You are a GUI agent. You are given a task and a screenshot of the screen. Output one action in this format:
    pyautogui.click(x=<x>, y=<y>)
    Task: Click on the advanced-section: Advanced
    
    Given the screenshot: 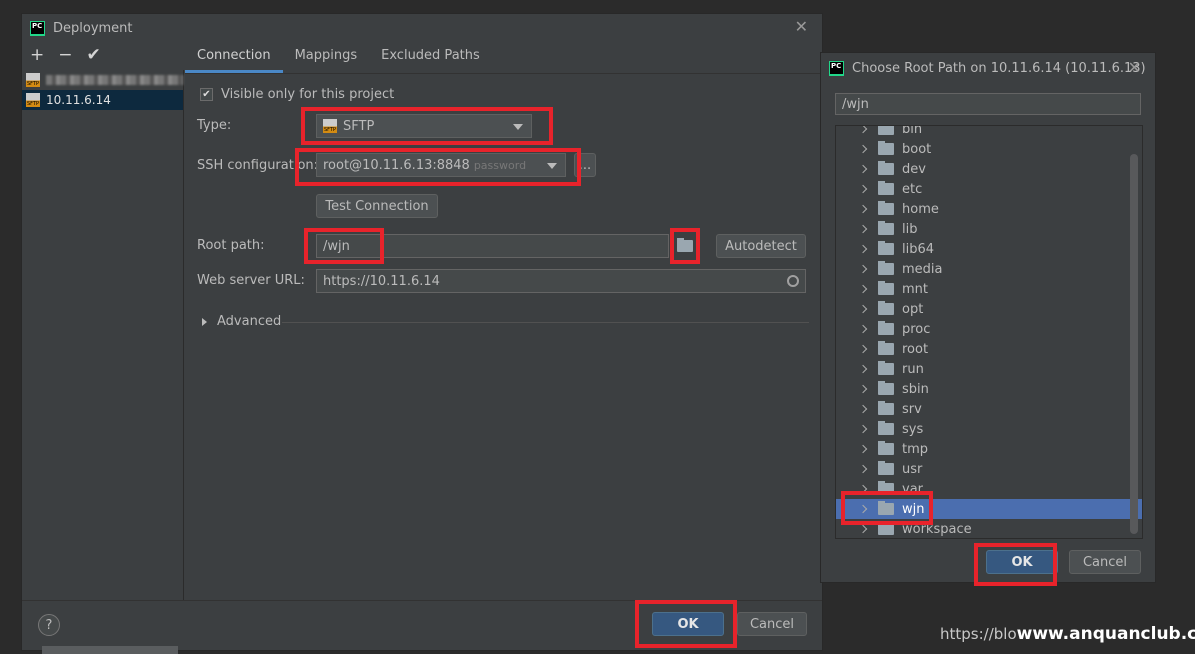 What is the action you would take?
    pyautogui.click(x=241, y=321)
    